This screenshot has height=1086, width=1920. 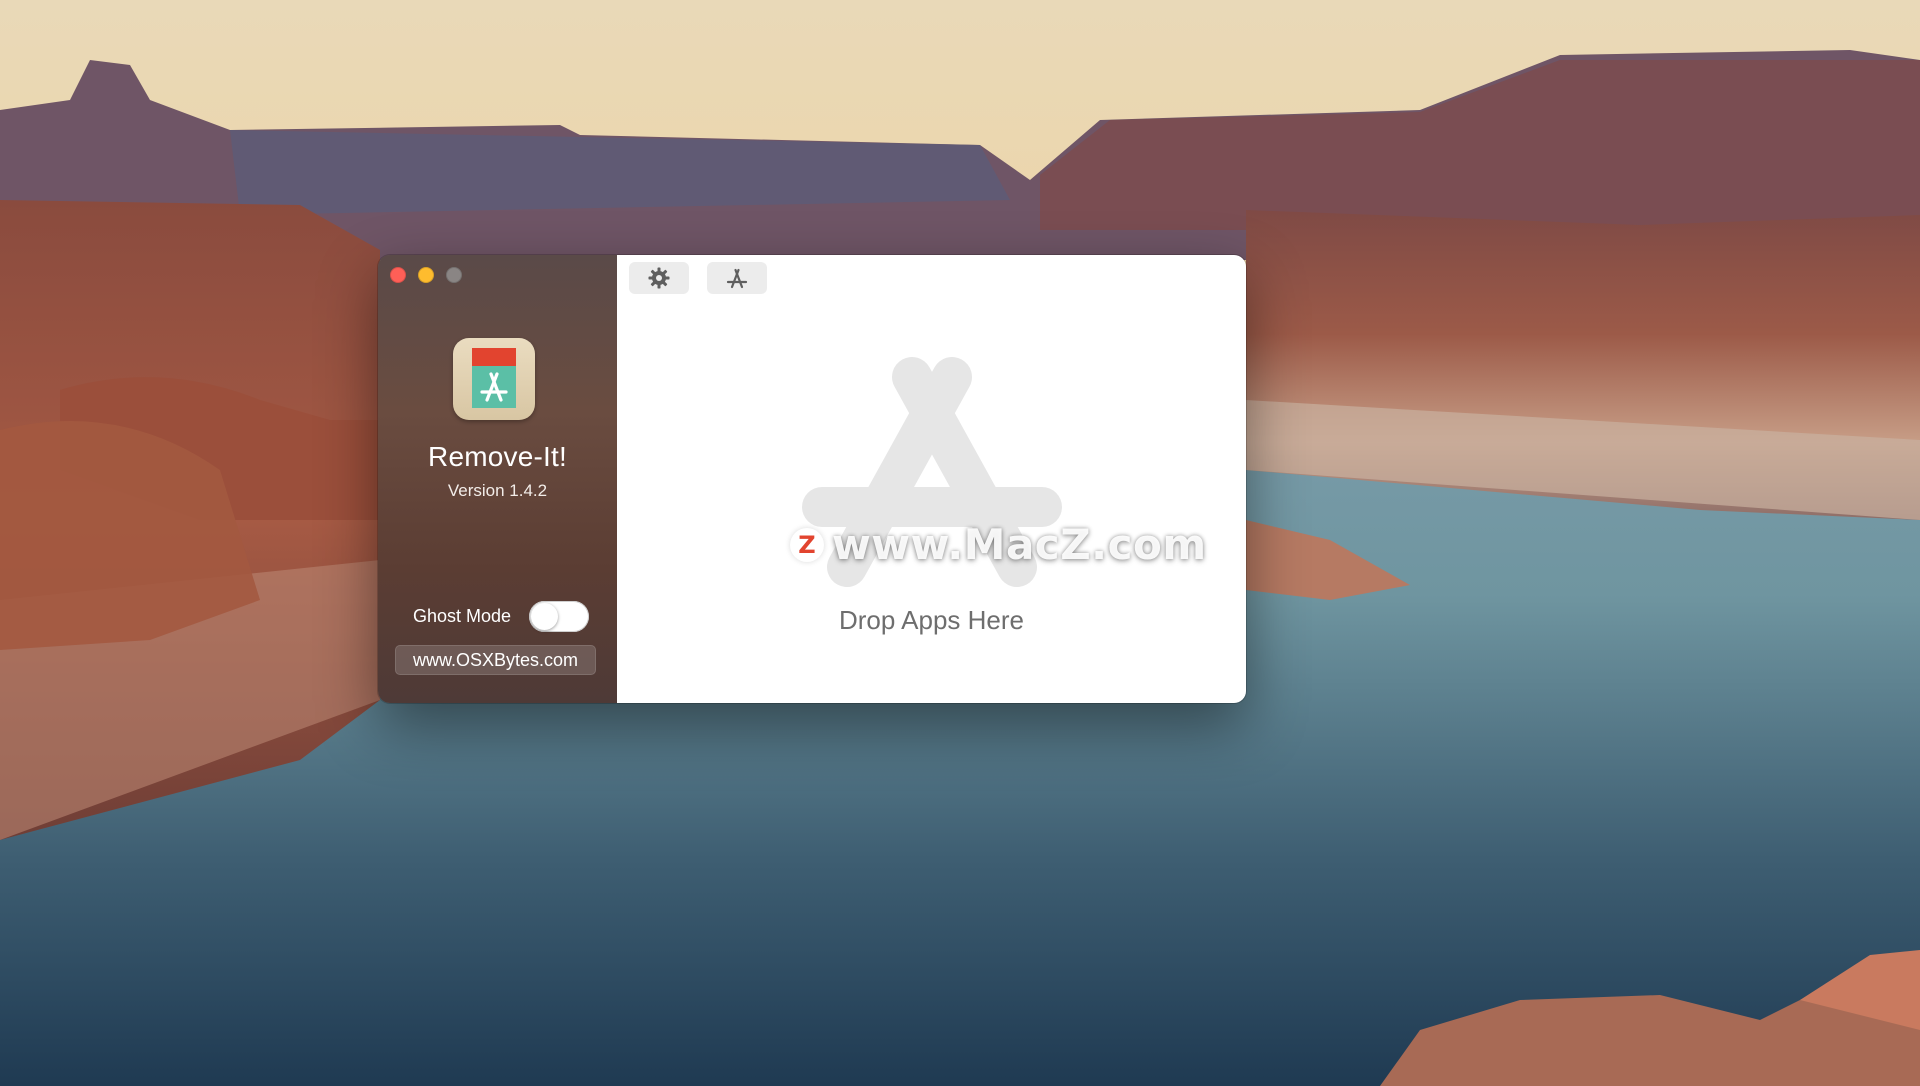 I want to click on settings-button, so click(x=659, y=278).